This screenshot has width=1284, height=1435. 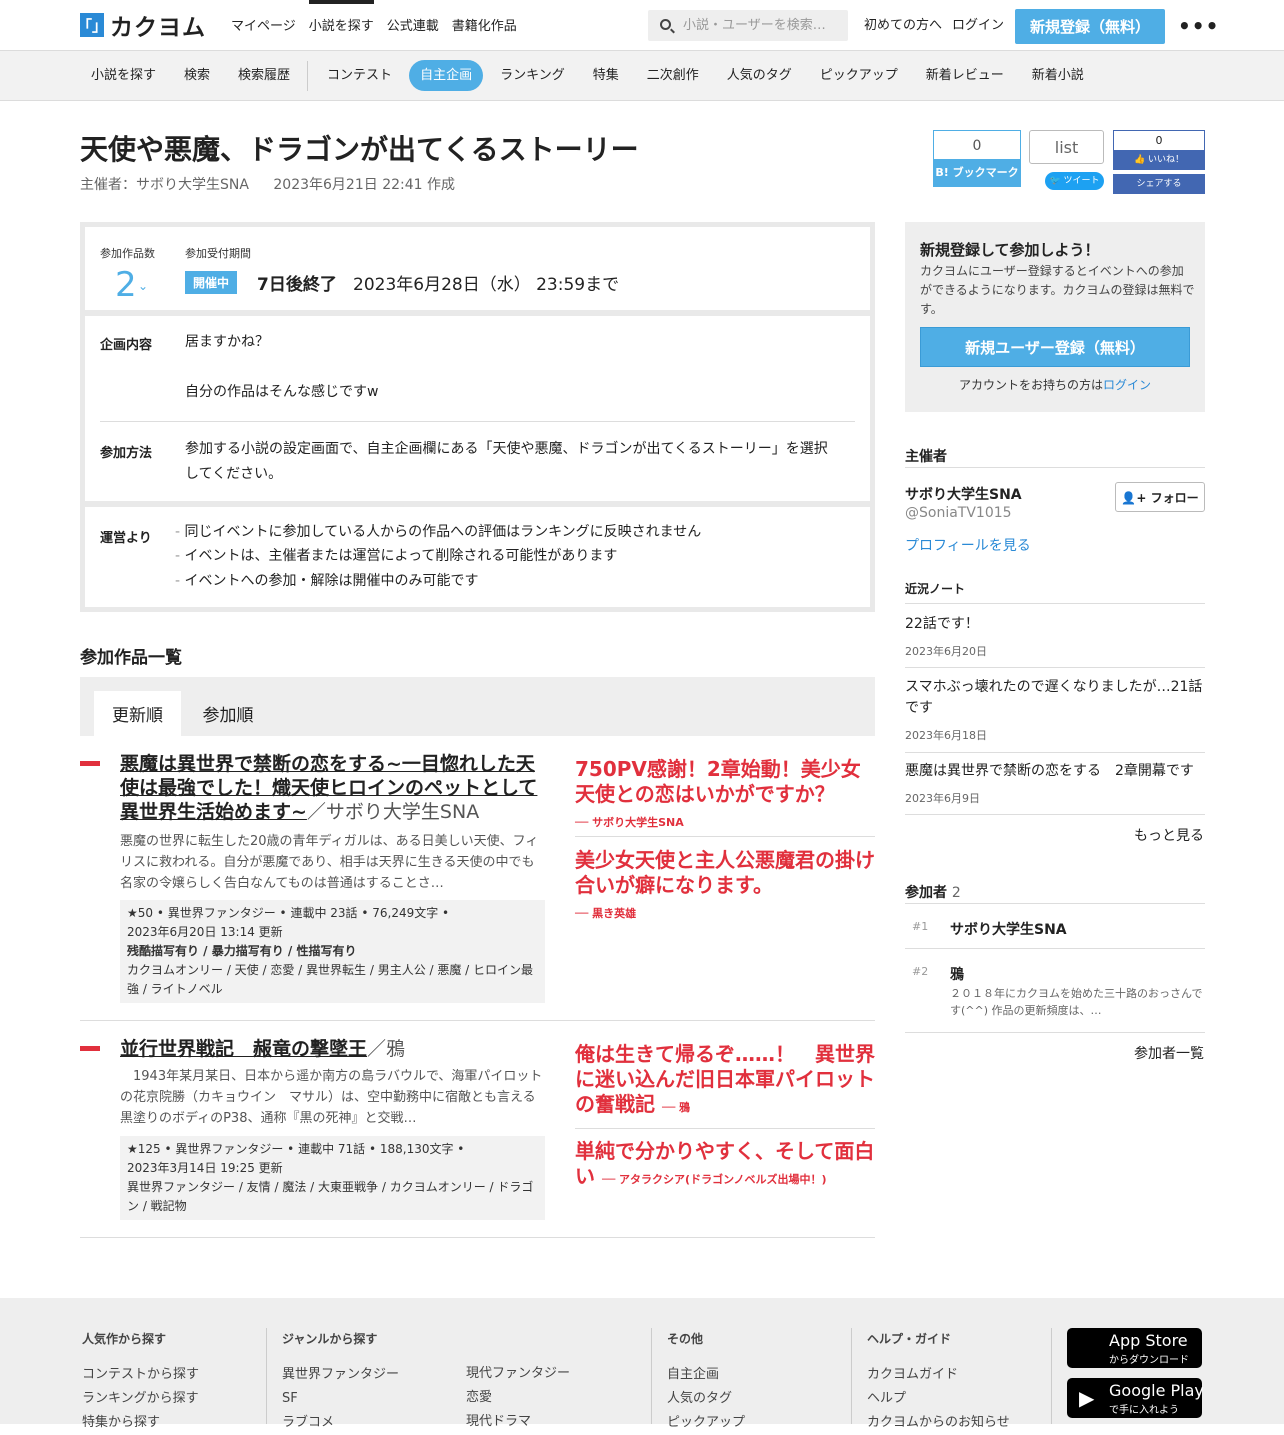 What do you see at coordinates (1134, 498) in the screenshot?
I see `user-plus-icon: 👤+` at bounding box center [1134, 498].